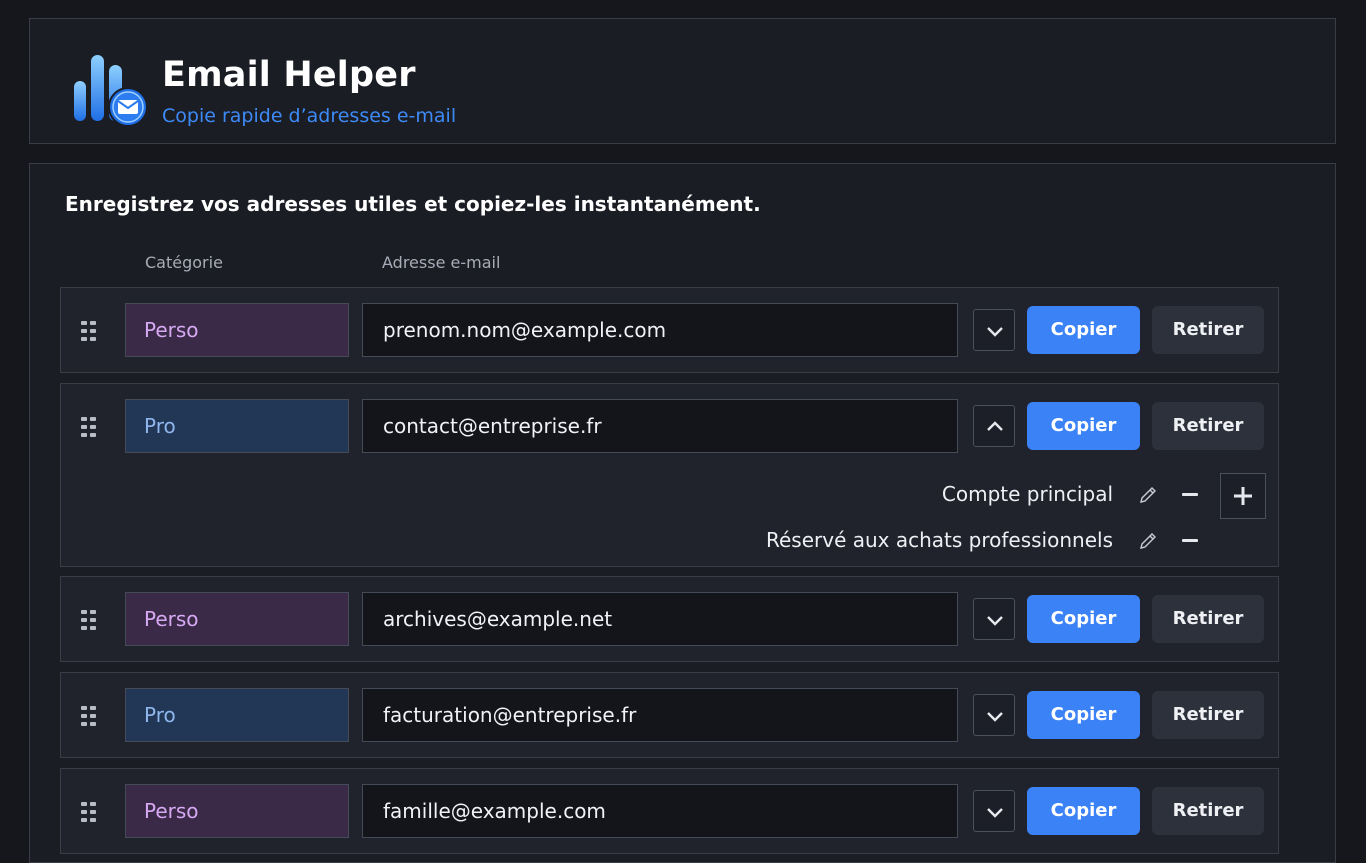 The image size is (1366, 863). I want to click on column-header-category: Catégorie, so click(184, 262).